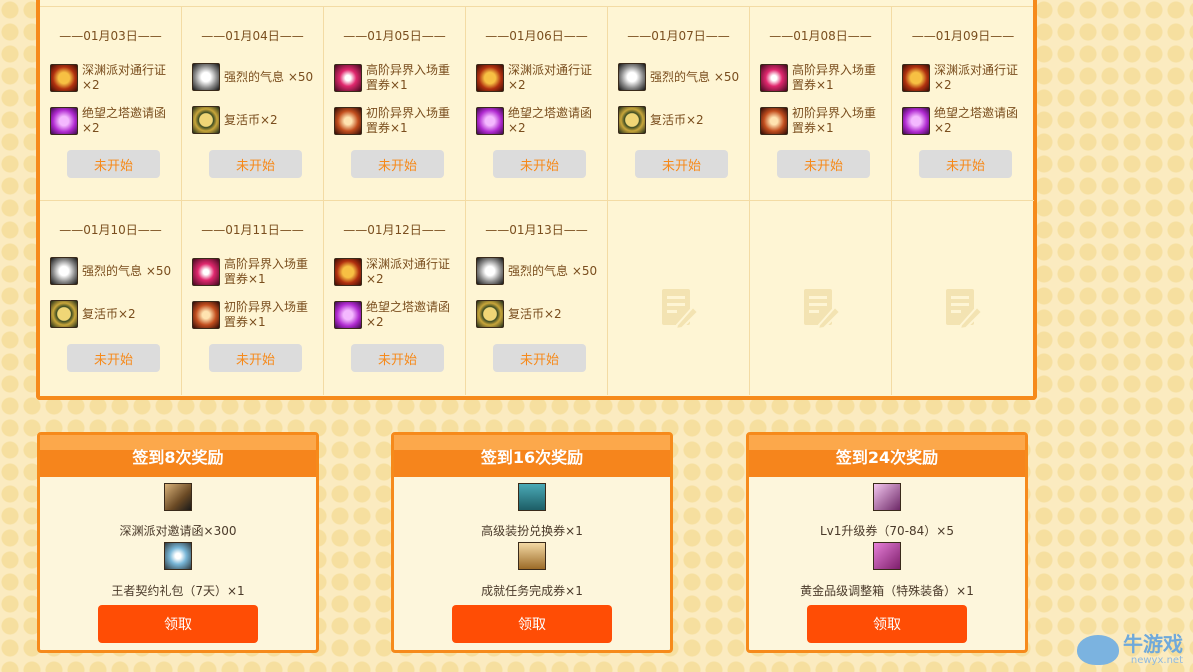 The image size is (1193, 672). Describe the element at coordinates (963, 36) in the screenshot. I see `day-date: ——01月09日——` at that location.